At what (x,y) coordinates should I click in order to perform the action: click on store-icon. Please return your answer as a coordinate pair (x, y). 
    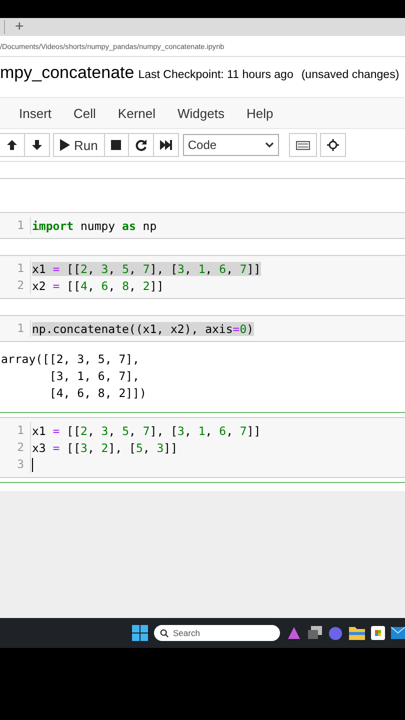
    Looking at the image, I should click on (378, 633).